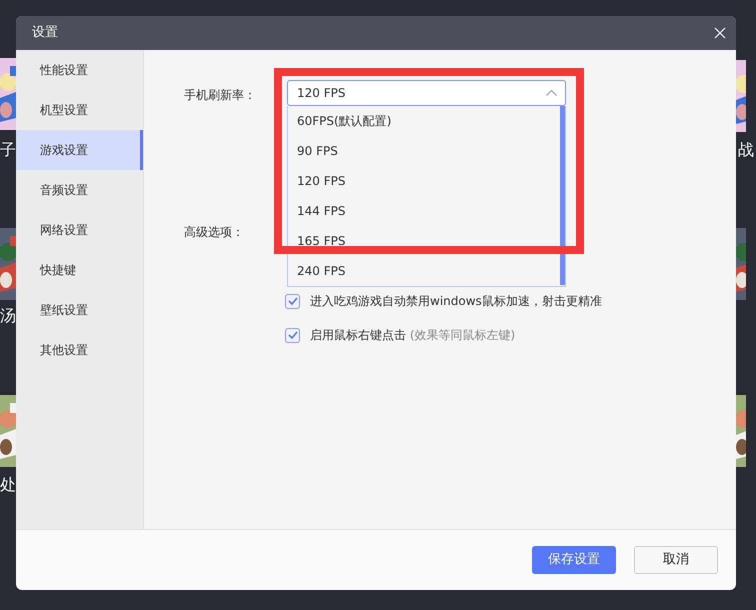  Describe the element at coordinates (79, 270) in the screenshot. I see `sidebar-item: 快捷键` at that location.